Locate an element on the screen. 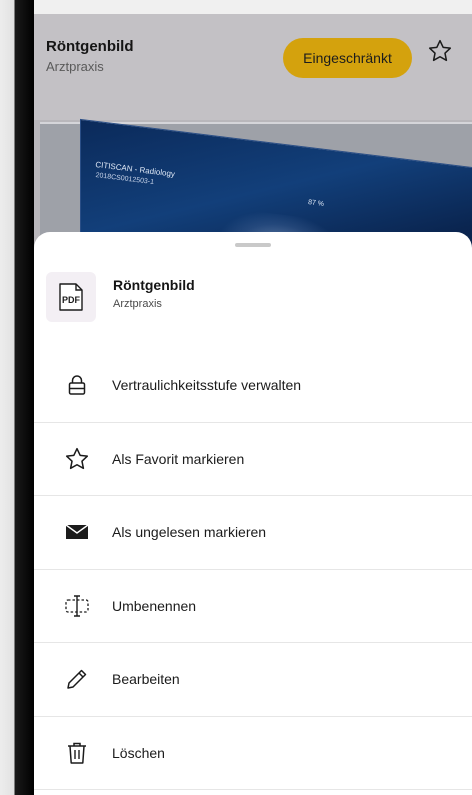  star-outline-icon is located at coordinates (440, 51).